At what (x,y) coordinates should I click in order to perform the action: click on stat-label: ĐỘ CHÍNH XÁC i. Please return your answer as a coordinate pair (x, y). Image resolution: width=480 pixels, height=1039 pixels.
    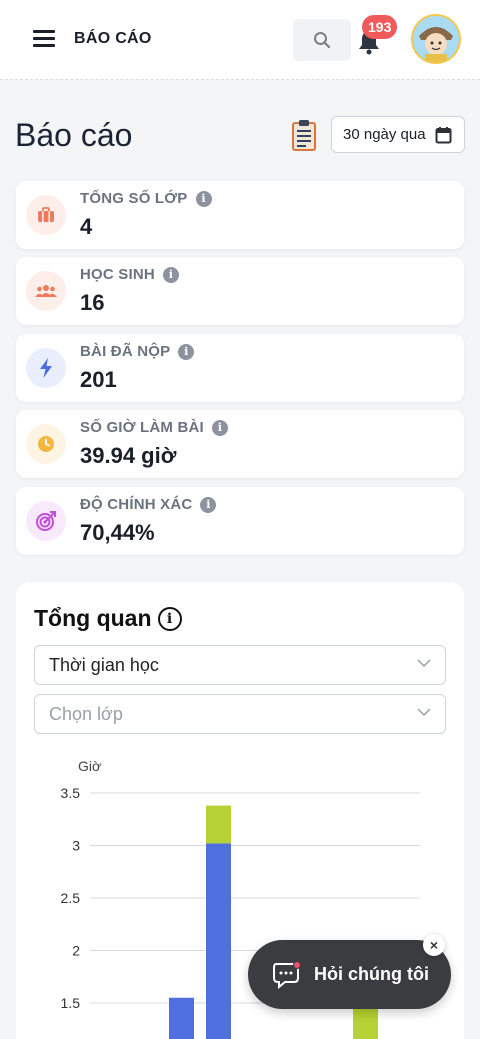
    Looking at the image, I should click on (148, 504).